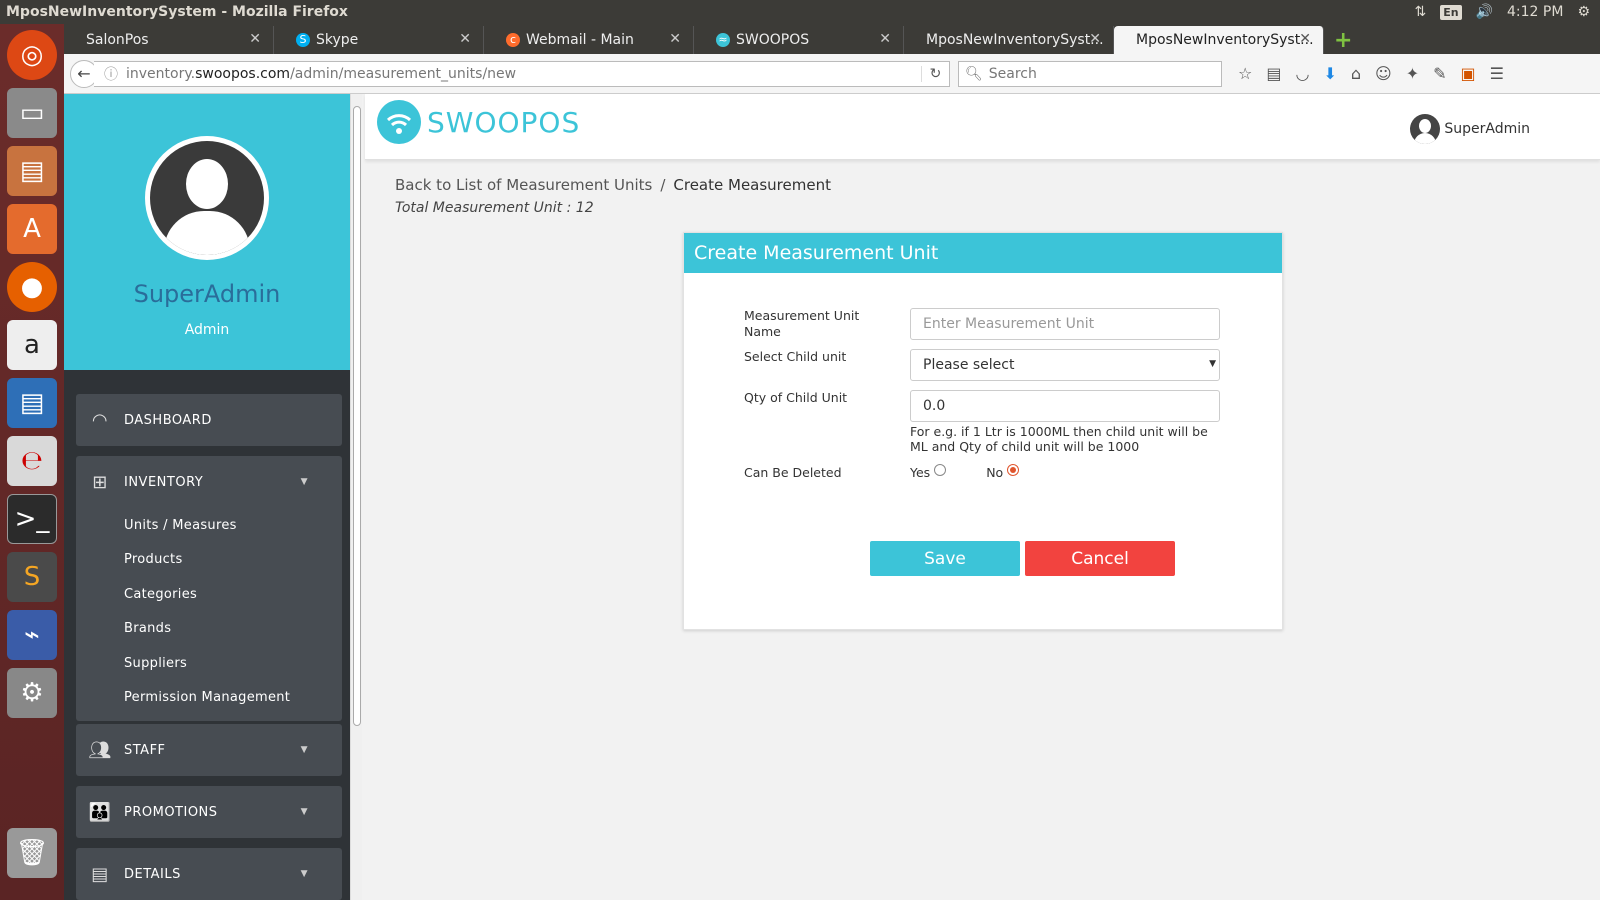 The height and width of the screenshot is (900, 1600). What do you see at coordinates (171, 812) in the screenshot?
I see `sidebar-item-label: PROMOTIONS` at bounding box center [171, 812].